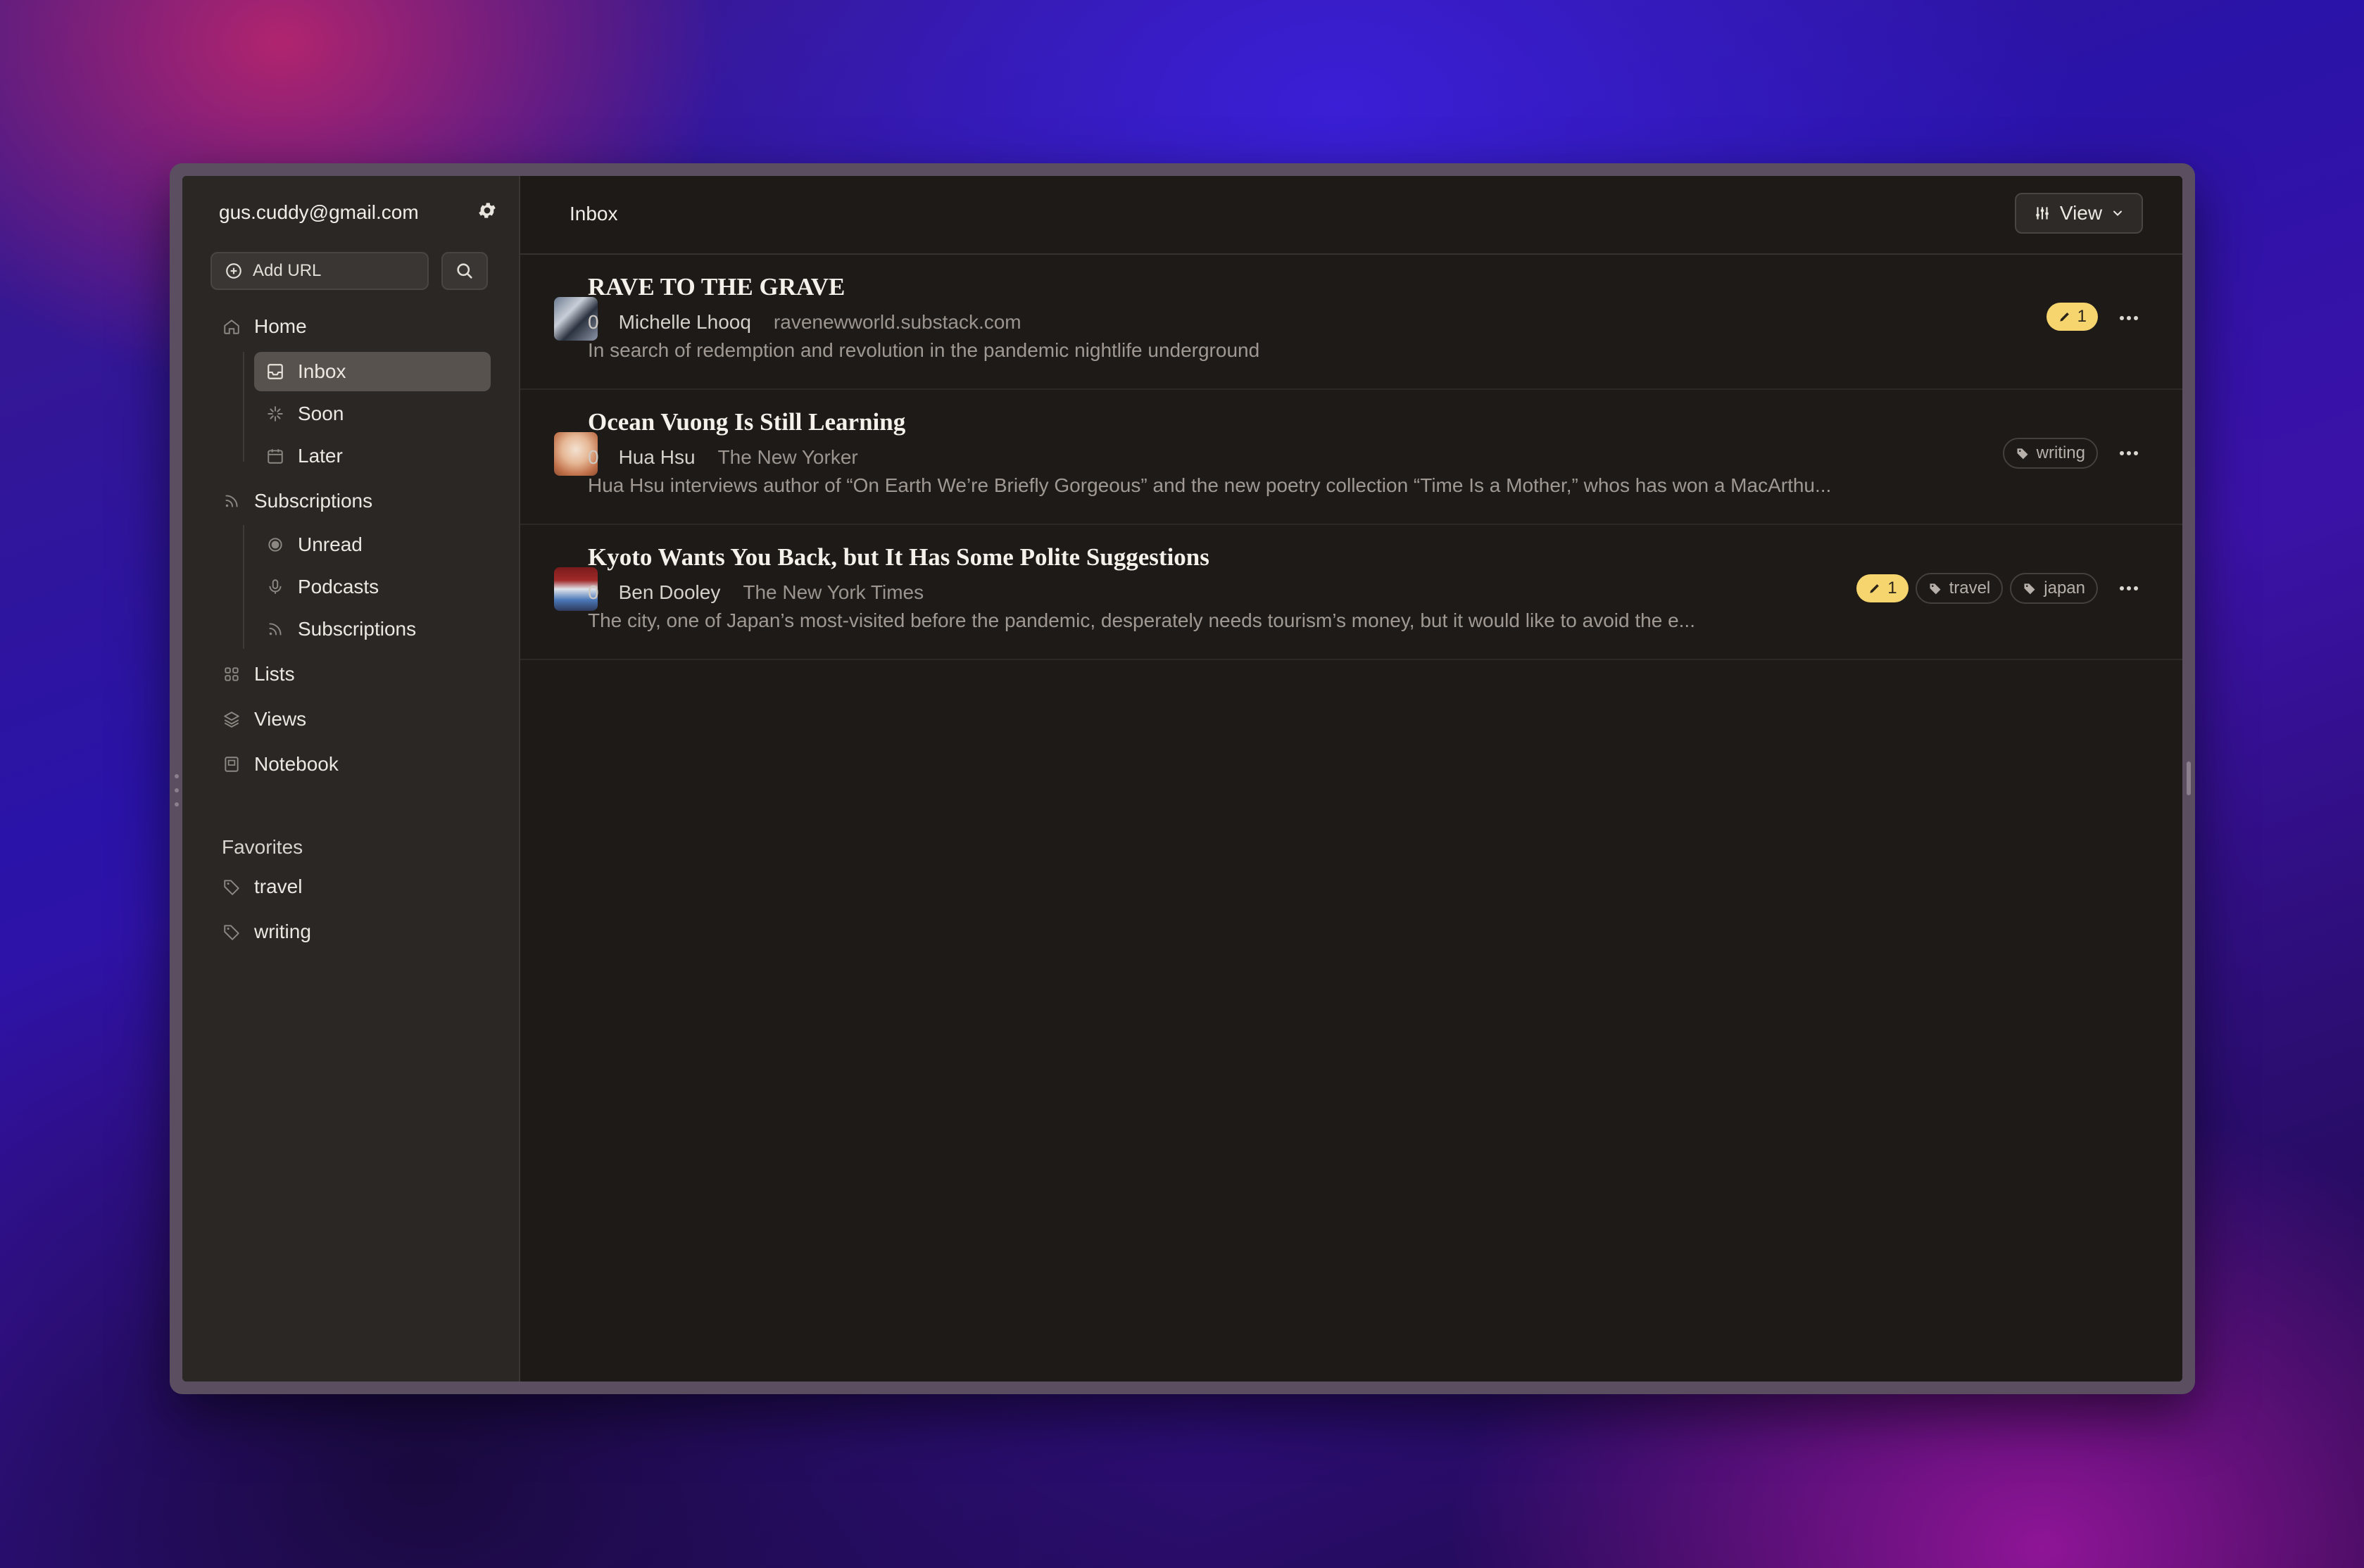 The image size is (2364, 1568). Describe the element at coordinates (321, 413) in the screenshot. I see `sidebar-item-label: Soon` at that location.